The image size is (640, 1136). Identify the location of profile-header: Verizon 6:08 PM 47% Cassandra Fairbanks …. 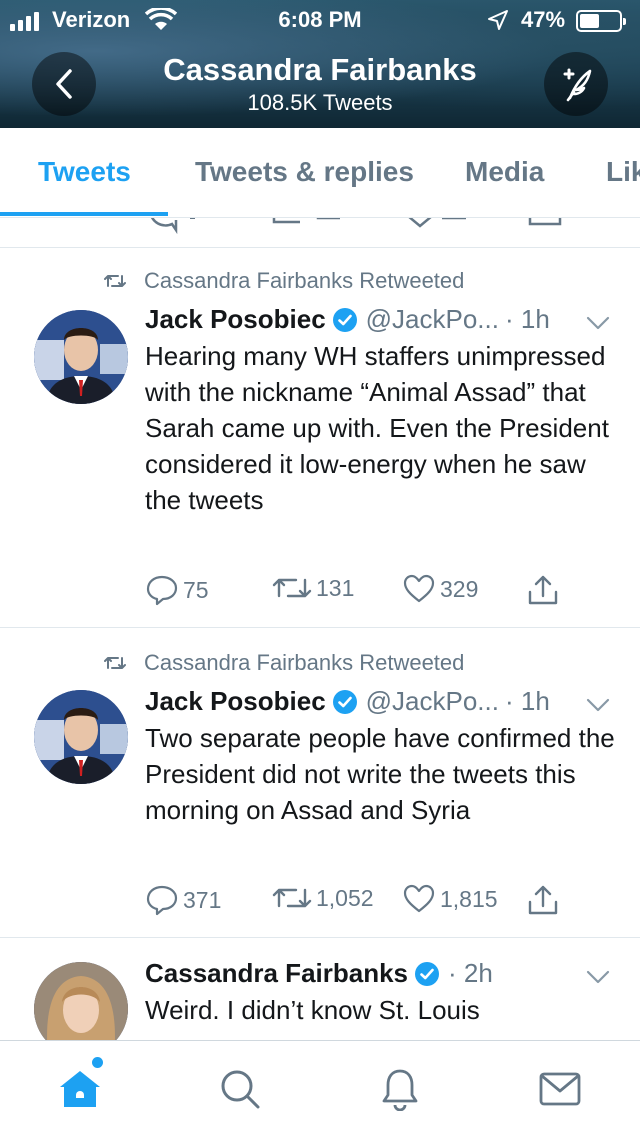
(320, 64).